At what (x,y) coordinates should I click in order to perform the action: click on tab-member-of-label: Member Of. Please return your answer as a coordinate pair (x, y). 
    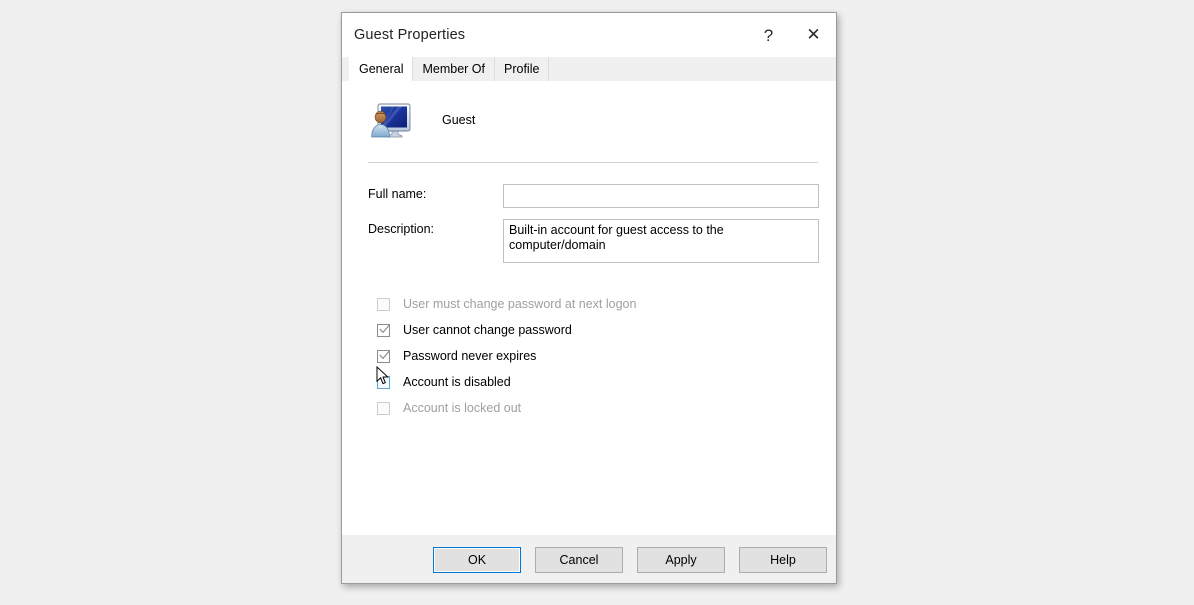
    Looking at the image, I should click on (453, 69).